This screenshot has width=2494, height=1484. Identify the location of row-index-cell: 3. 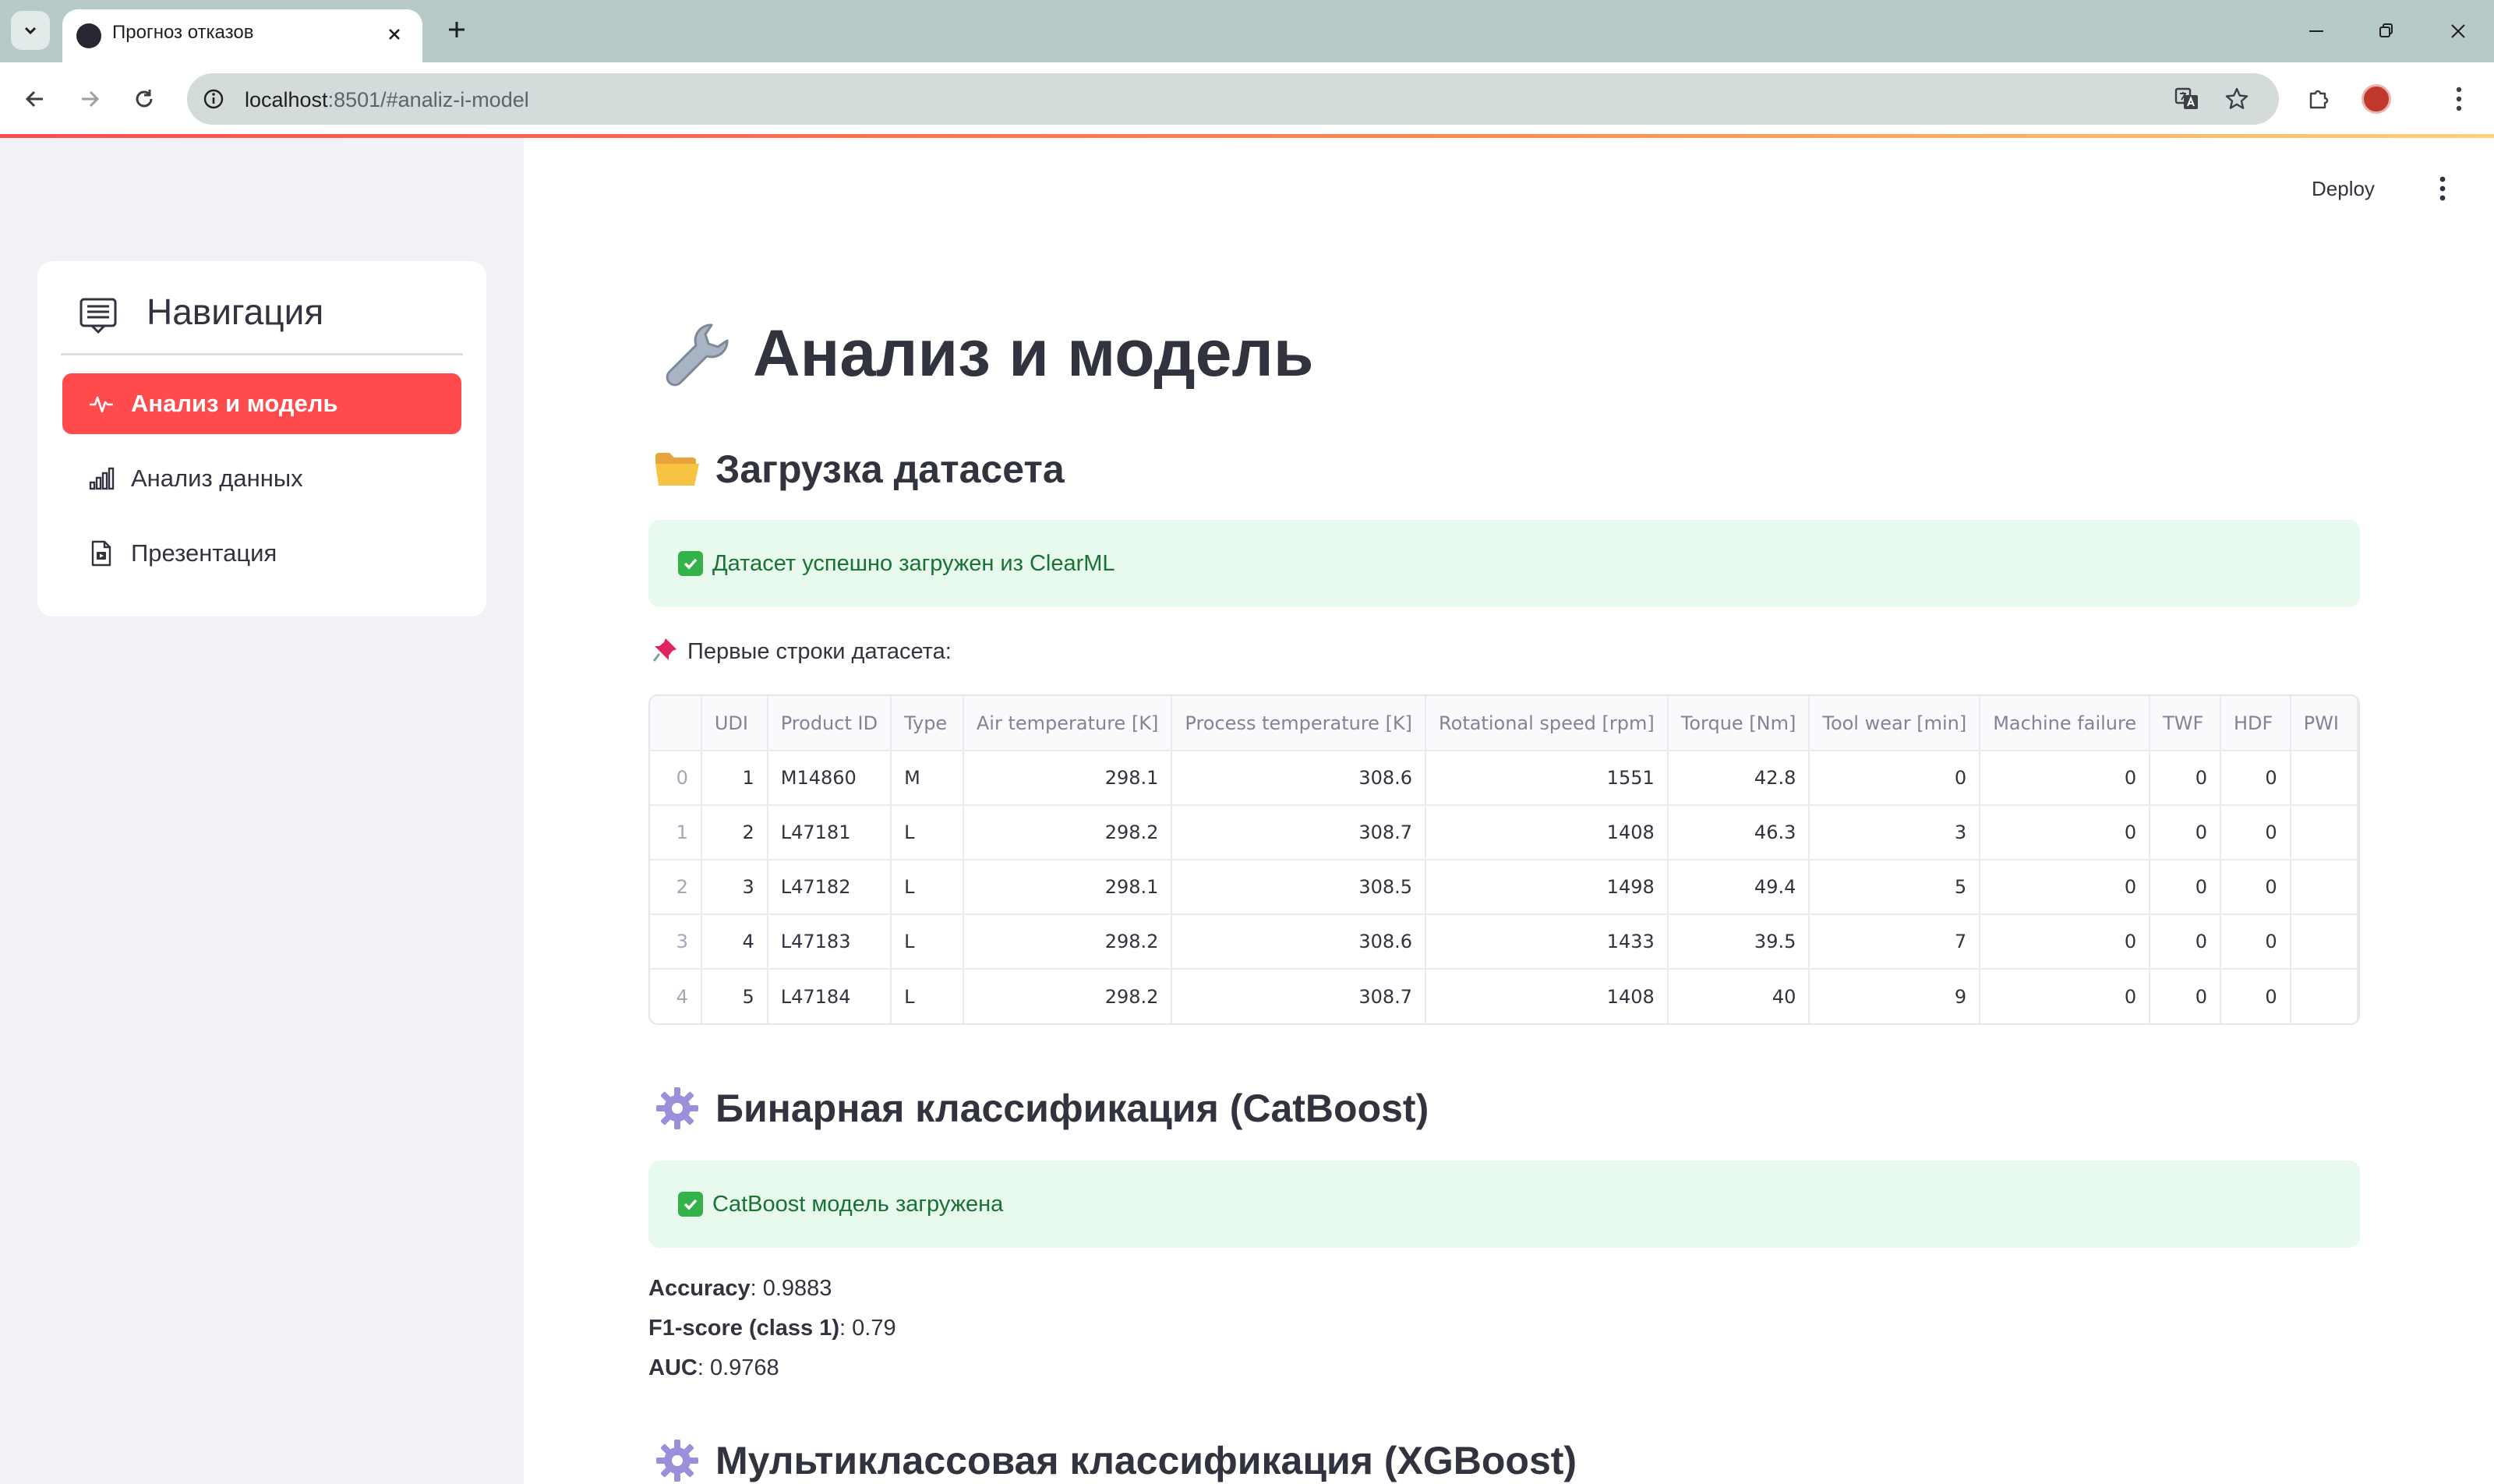
(676, 942).